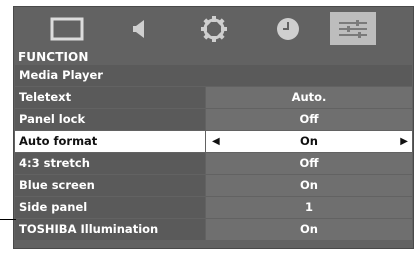 The image size is (419, 257). I want to click on tab-timer, so click(288, 28).